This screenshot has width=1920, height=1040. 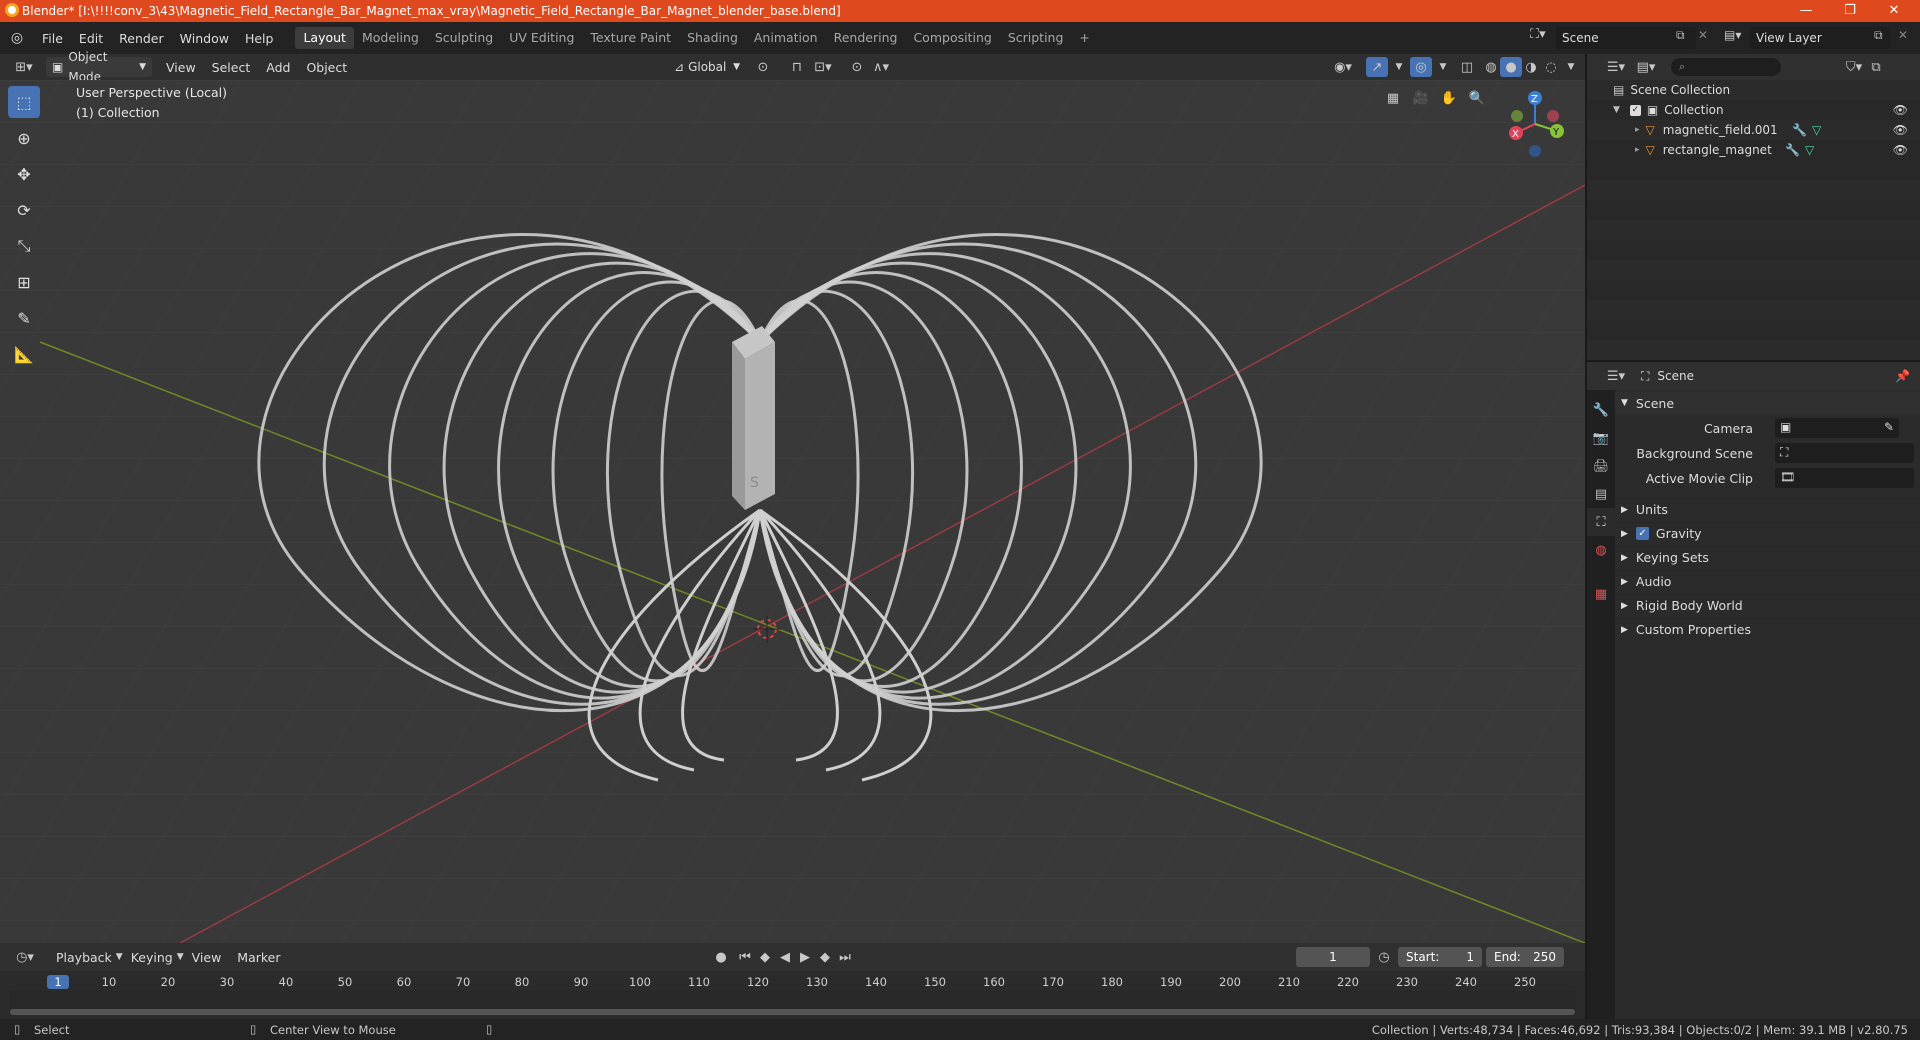 What do you see at coordinates (1889, 427) in the screenshot?
I see `eyedropper-icon: ✎` at bounding box center [1889, 427].